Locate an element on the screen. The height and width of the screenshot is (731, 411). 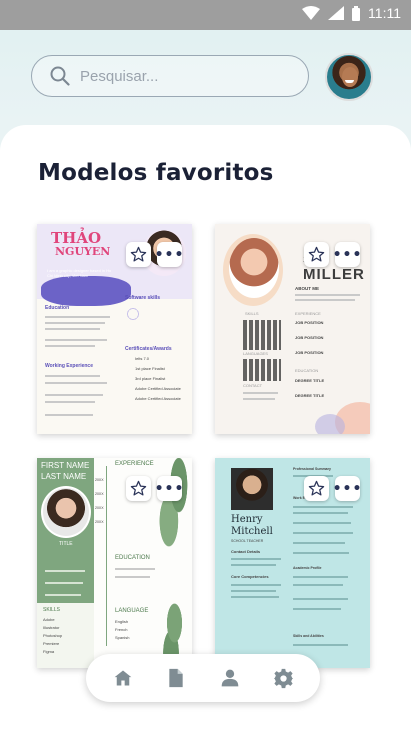
nav-settings-button is located at coordinates (283, 678).